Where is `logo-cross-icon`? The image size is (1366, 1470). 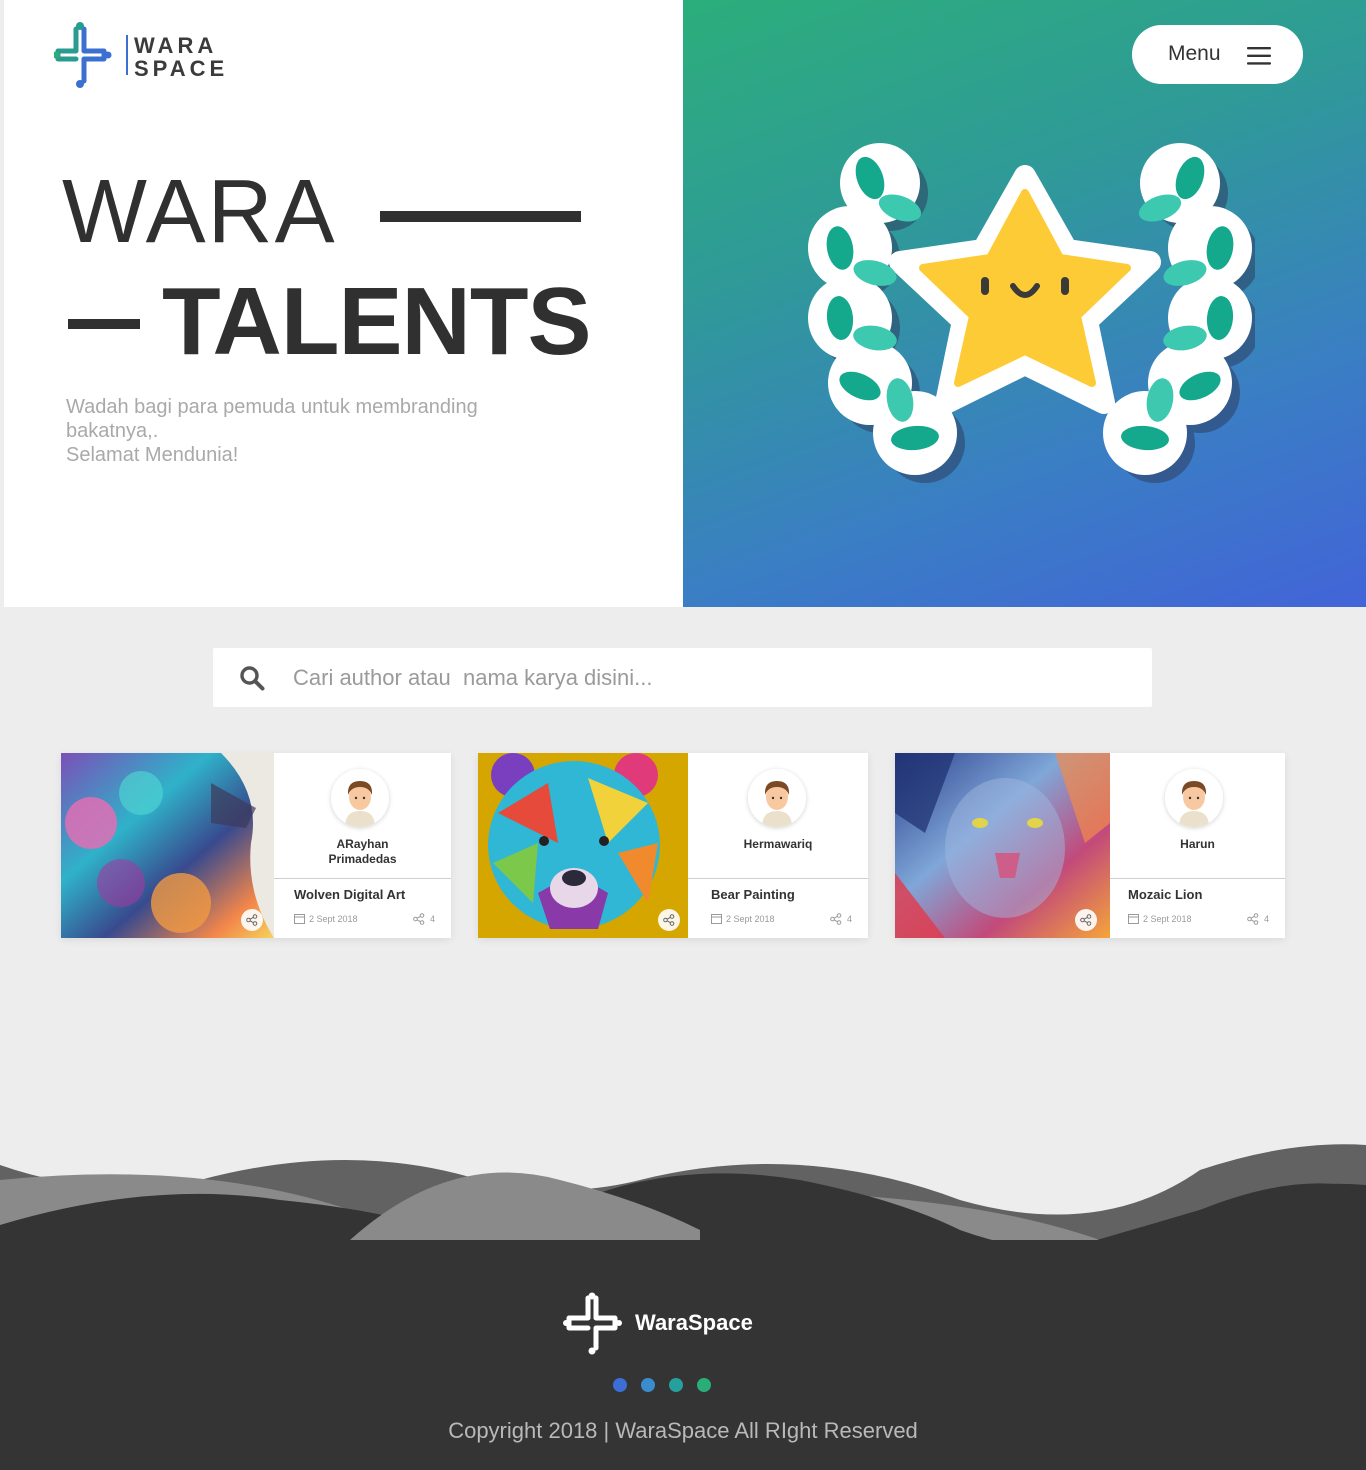 logo-cross-icon is located at coordinates (82, 55).